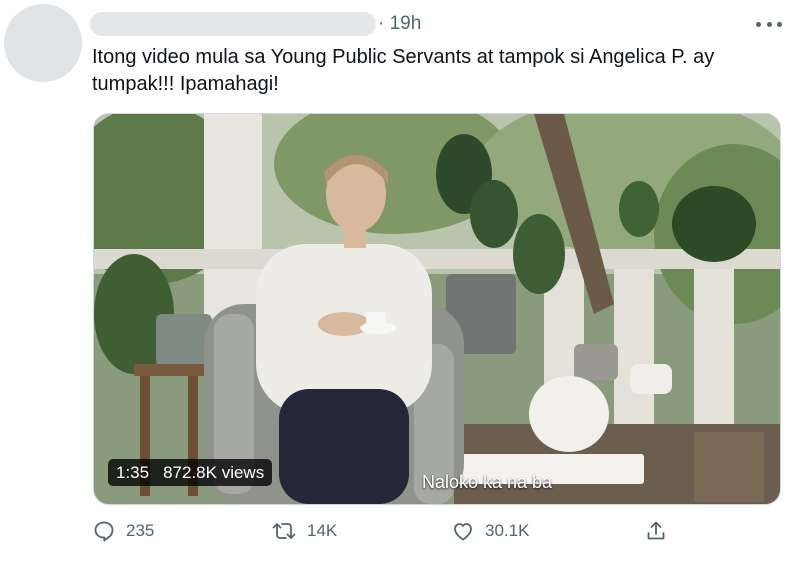 This screenshot has width=800, height=563. Describe the element at coordinates (463, 532) in the screenshot. I see `like-icon` at that location.